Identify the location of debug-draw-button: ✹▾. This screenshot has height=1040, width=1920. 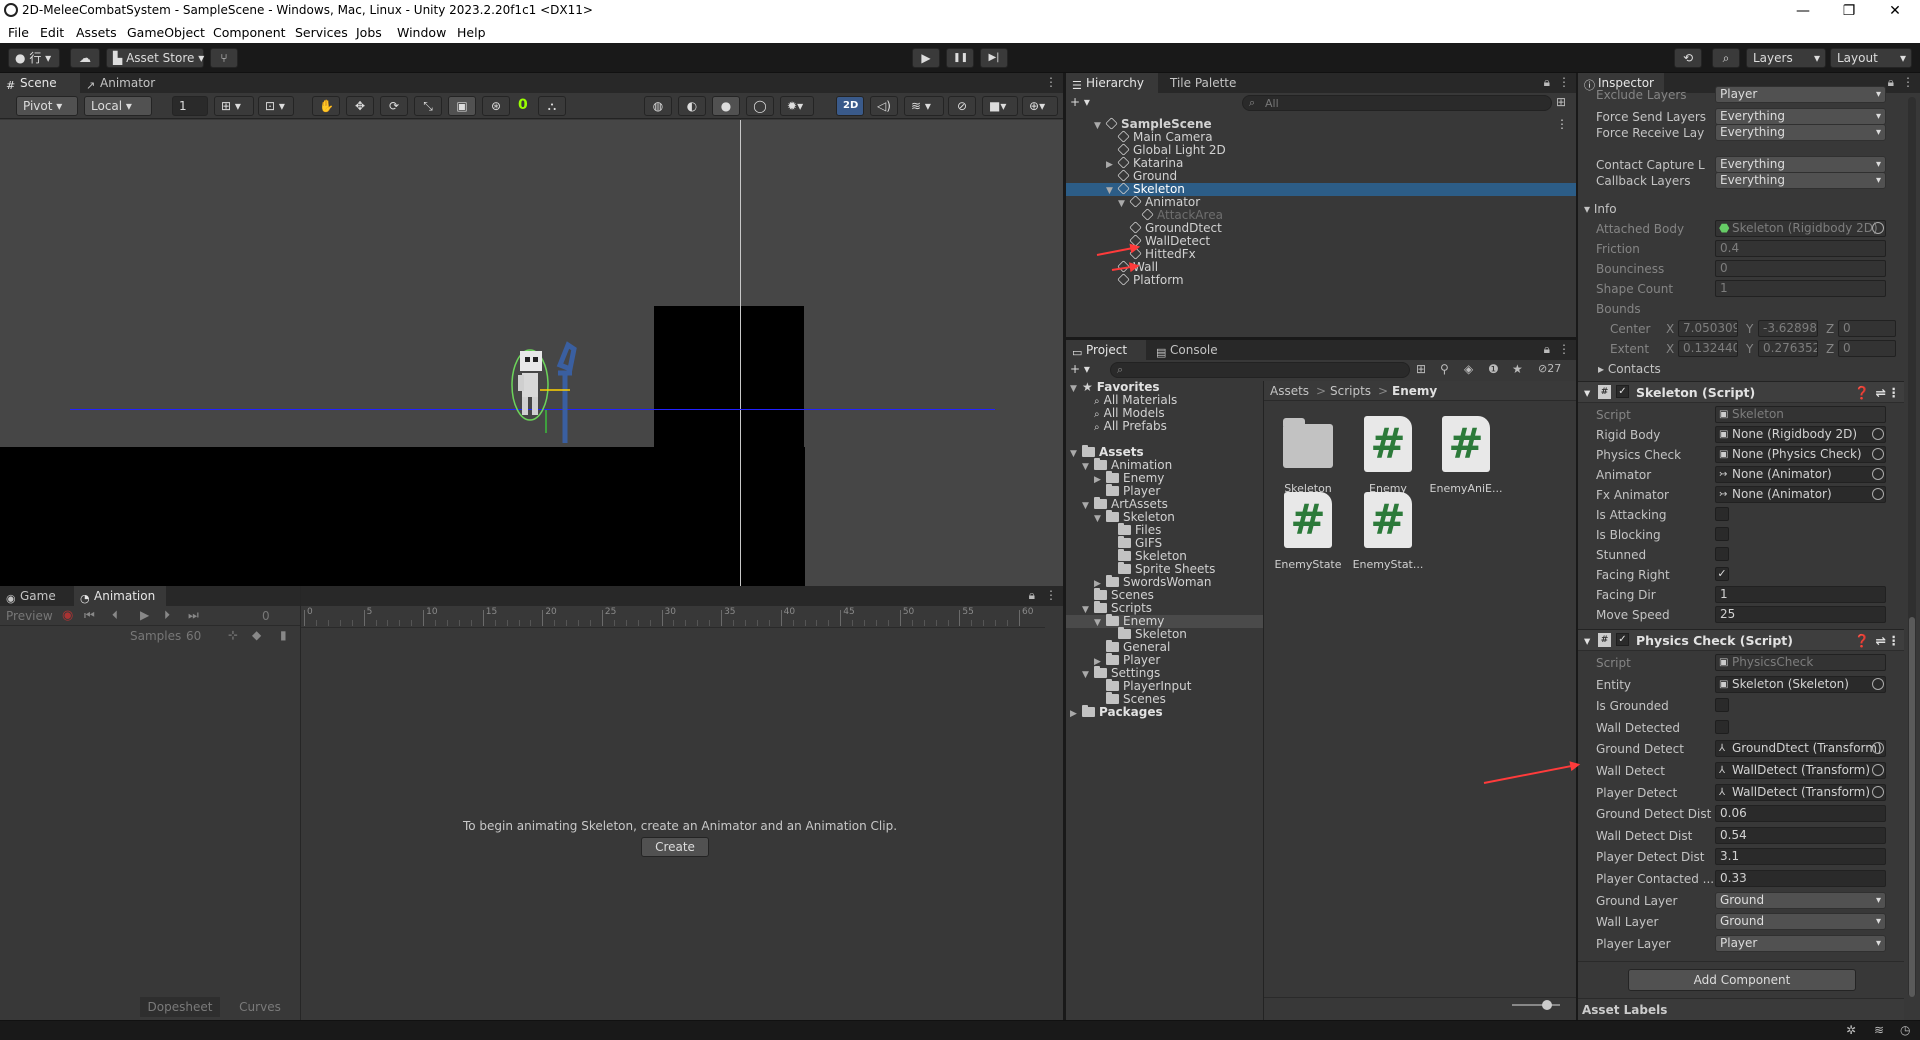
(797, 106).